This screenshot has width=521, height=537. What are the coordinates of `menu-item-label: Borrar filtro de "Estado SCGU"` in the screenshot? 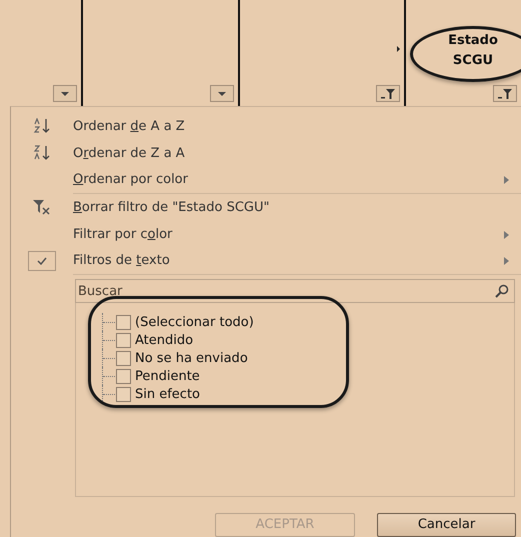 It's located at (171, 207).